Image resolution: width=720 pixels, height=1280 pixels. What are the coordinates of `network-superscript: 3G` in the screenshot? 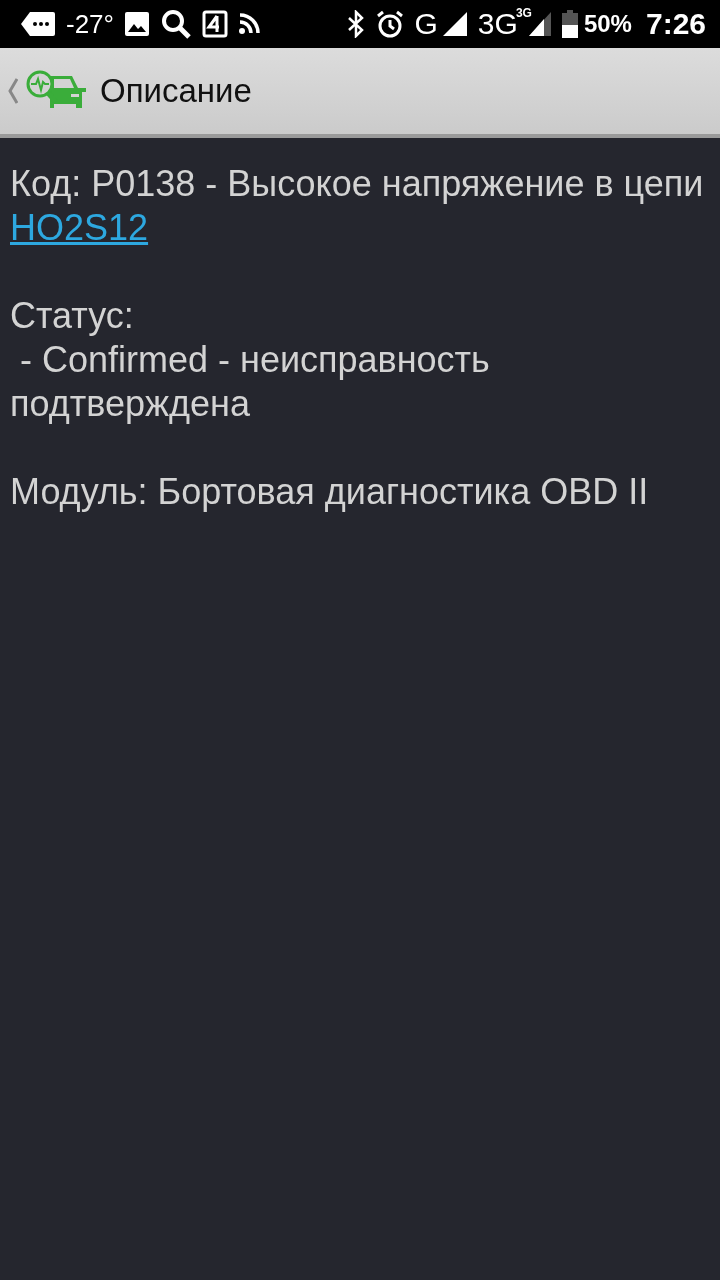 It's located at (523, 13).